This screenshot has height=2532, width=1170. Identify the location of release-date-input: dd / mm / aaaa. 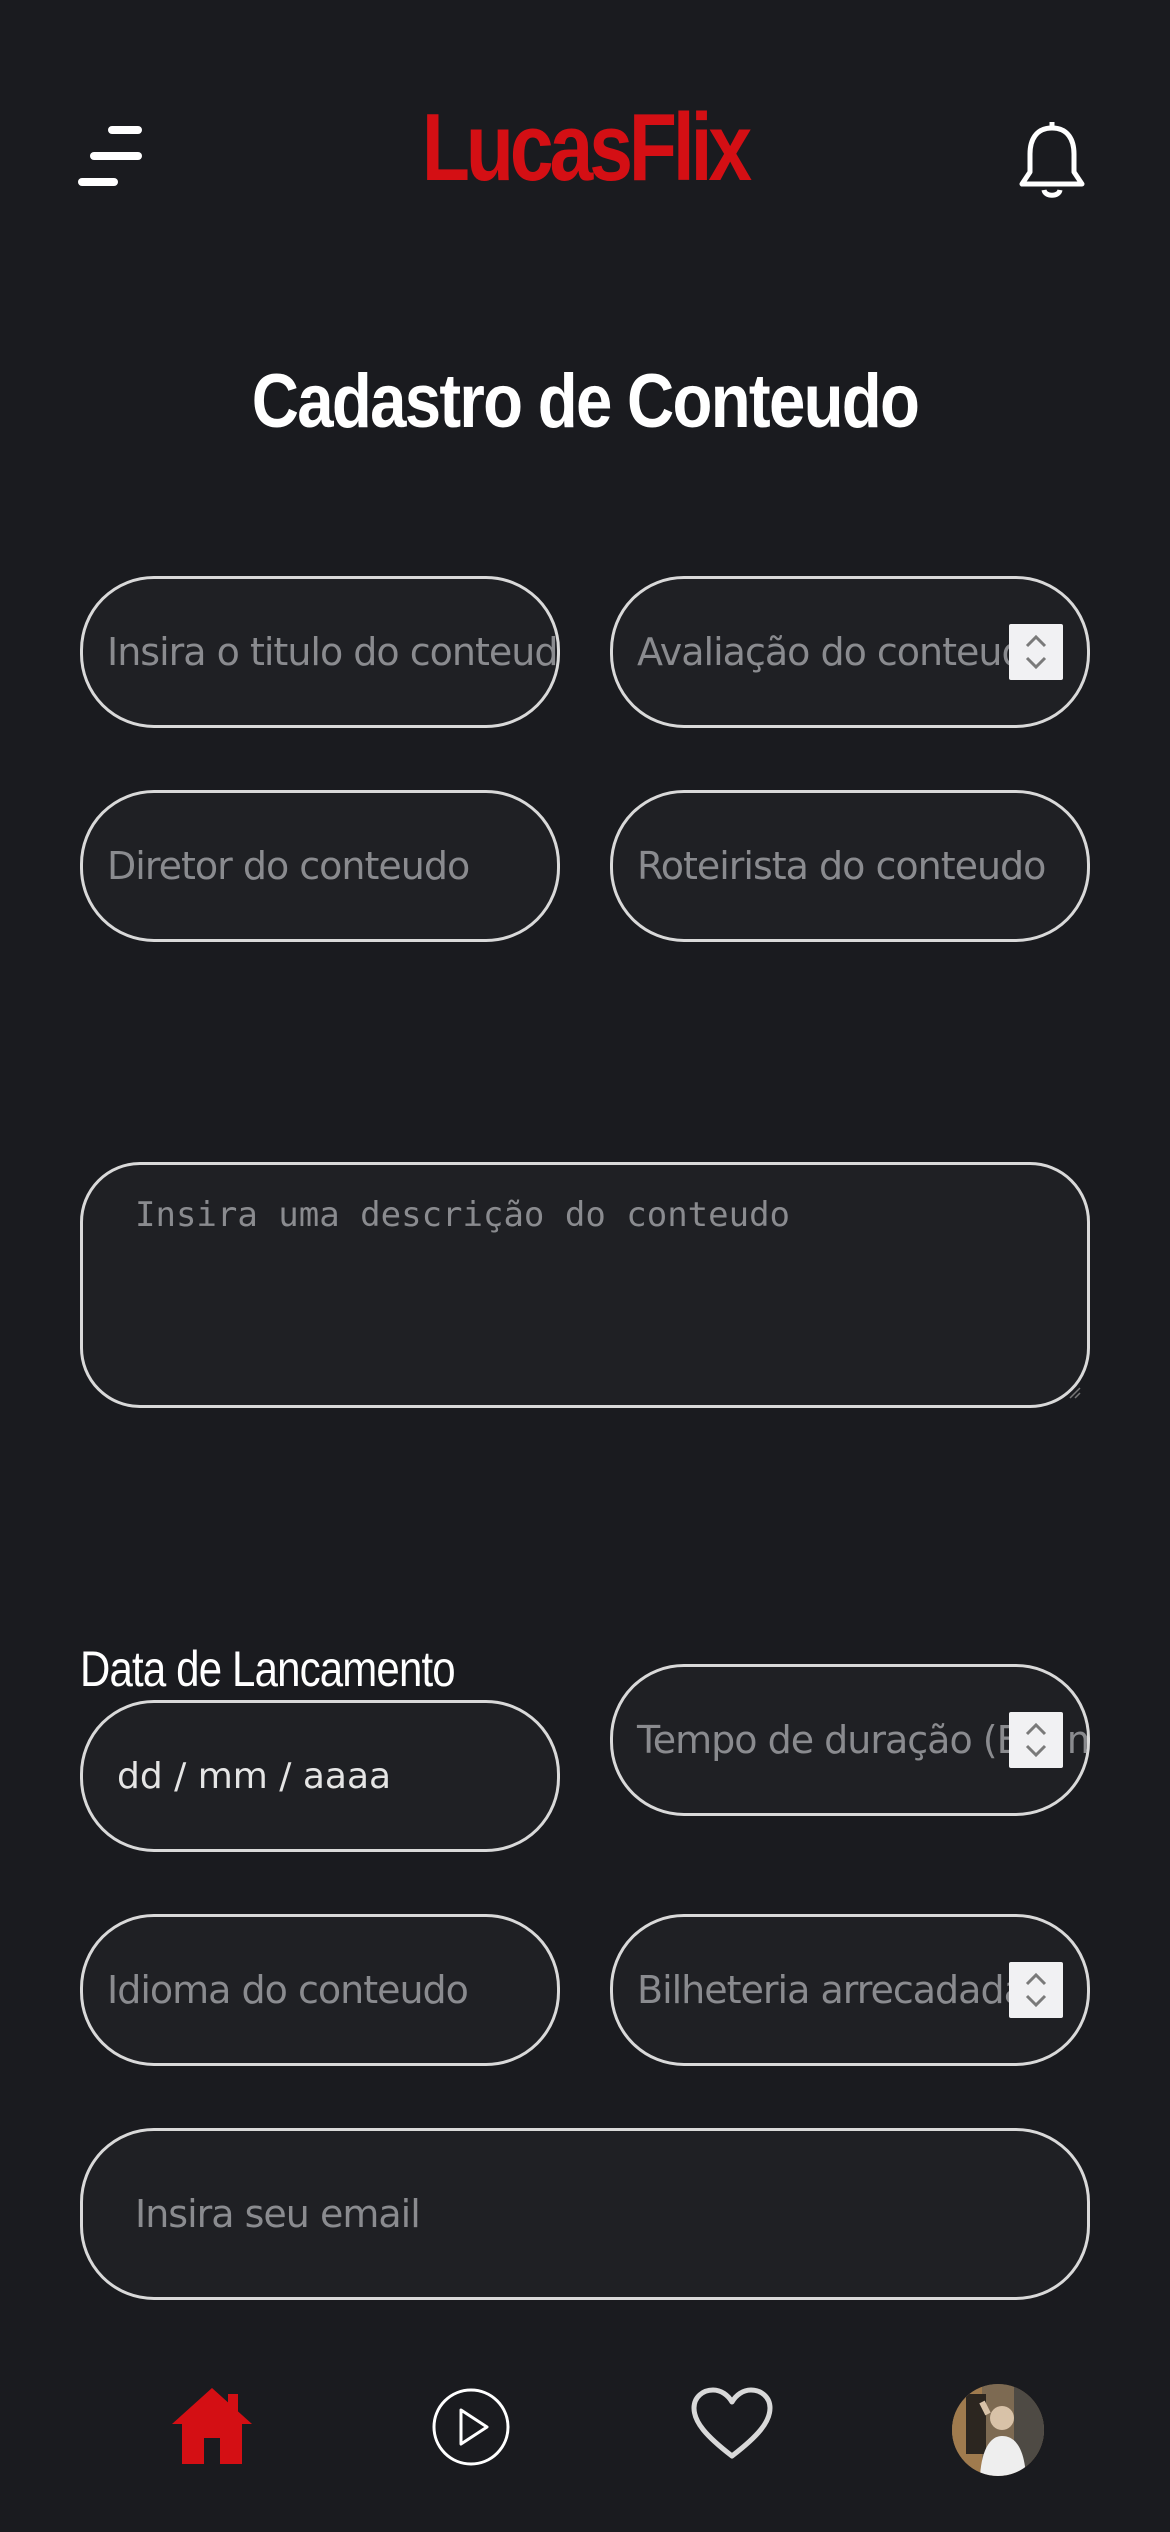
(320, 1776).